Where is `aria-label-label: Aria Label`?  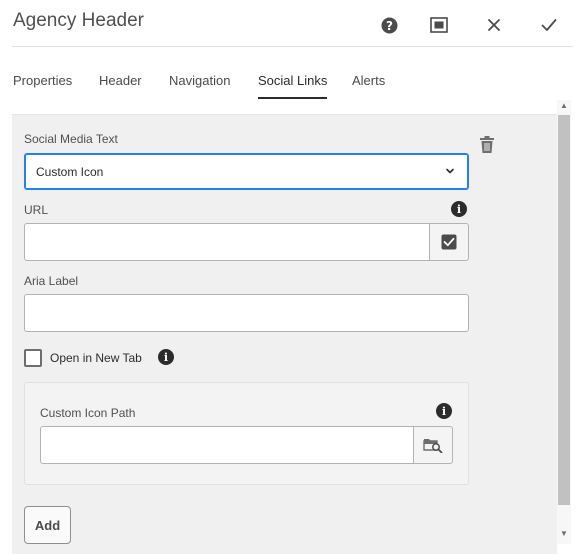
aria-label-label: Aria Label is located at coordinates (51, 281).